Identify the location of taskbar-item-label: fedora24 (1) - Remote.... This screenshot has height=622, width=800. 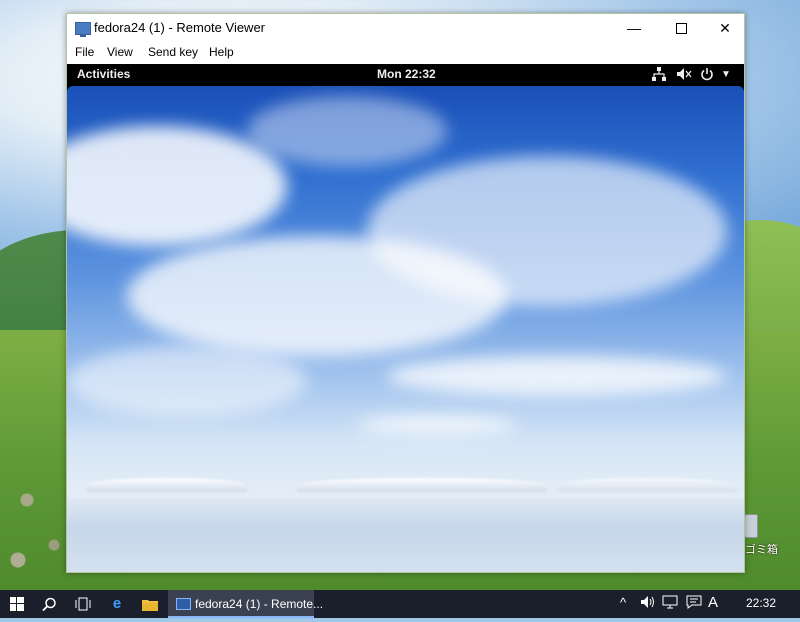
(259, 604).